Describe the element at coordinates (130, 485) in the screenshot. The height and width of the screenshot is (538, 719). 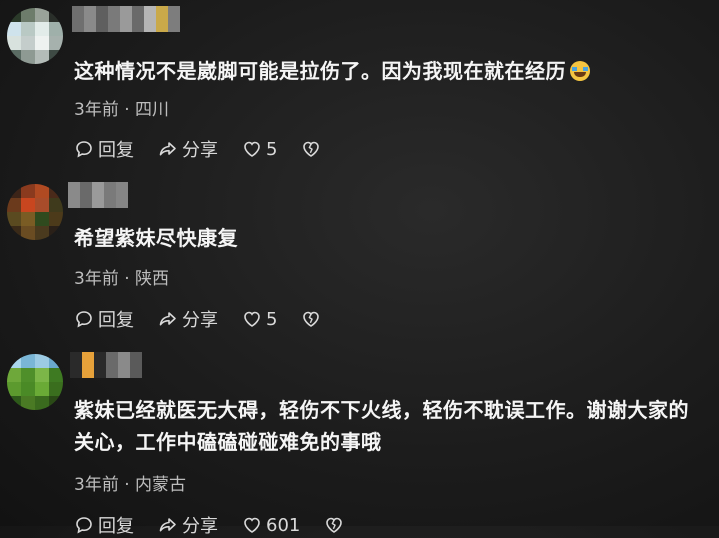
I see `comment-meta: 3年前 · 内蒙古` at that location.